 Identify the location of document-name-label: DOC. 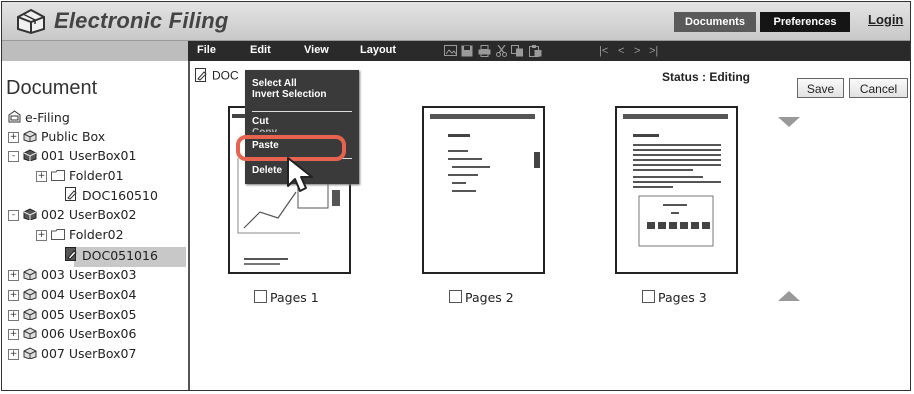
(217, 76).